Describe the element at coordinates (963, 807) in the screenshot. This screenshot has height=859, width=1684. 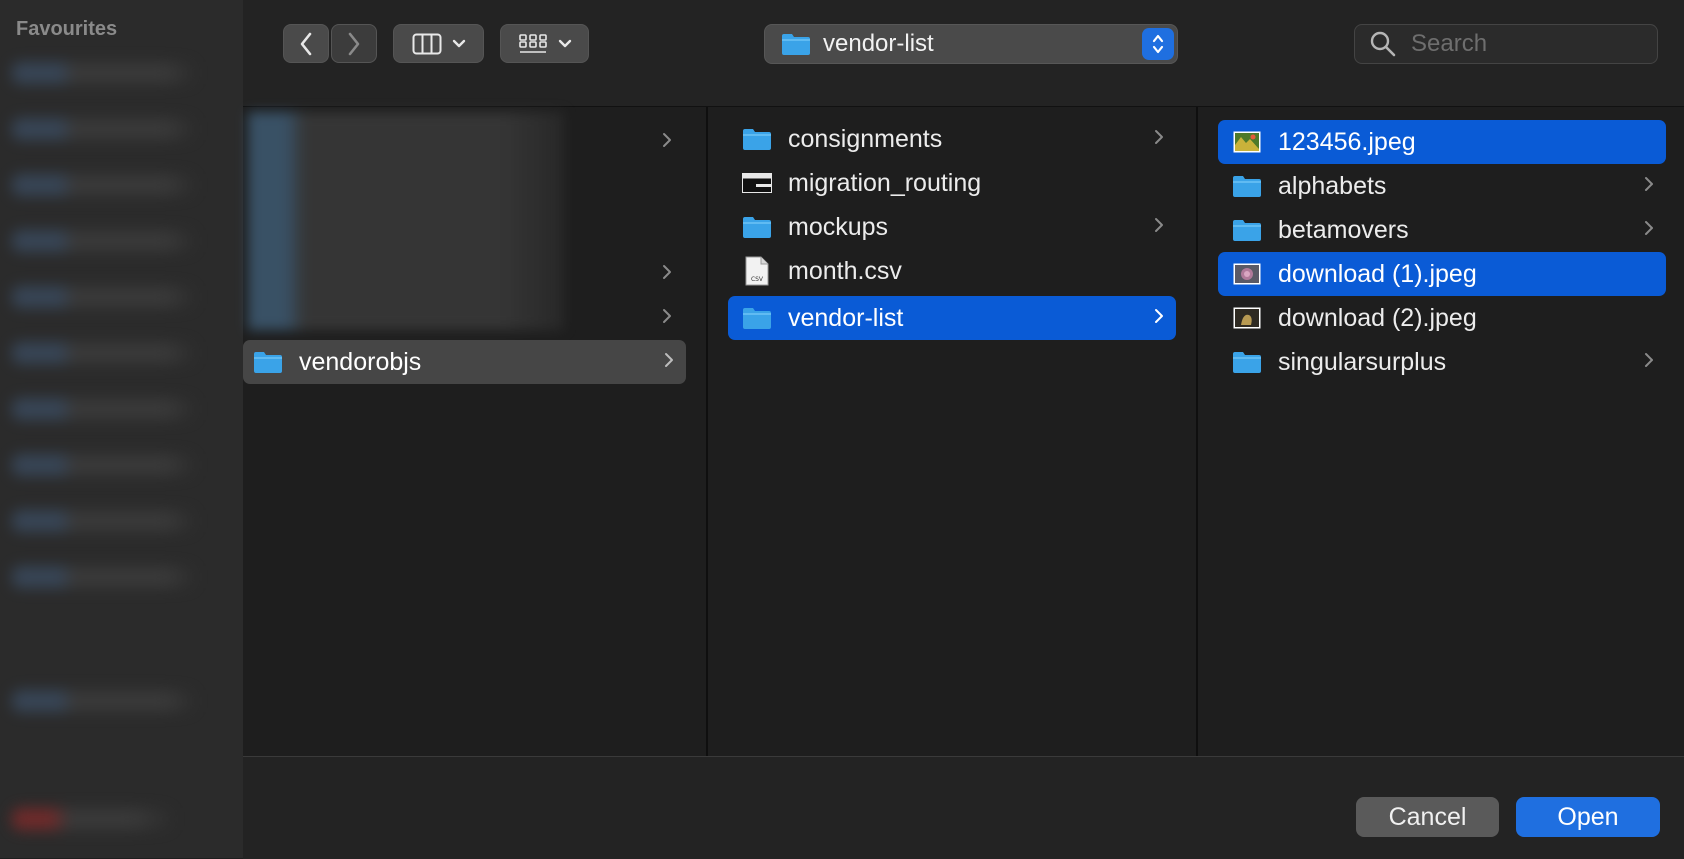
I see `dialog-footer: Cancel Open` at that location.